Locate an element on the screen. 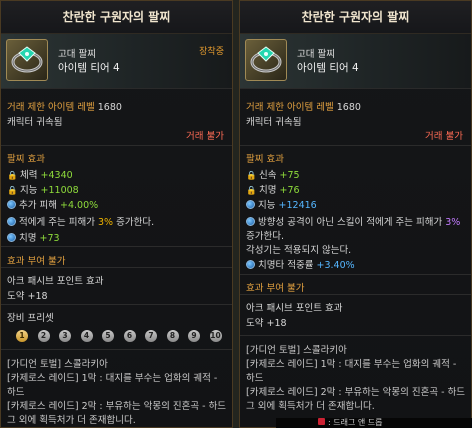 The width and height of the screenshot is (472, 428). drag-drop-text: : 드래그 앤 드롭 is located at coordinates (355, 422).